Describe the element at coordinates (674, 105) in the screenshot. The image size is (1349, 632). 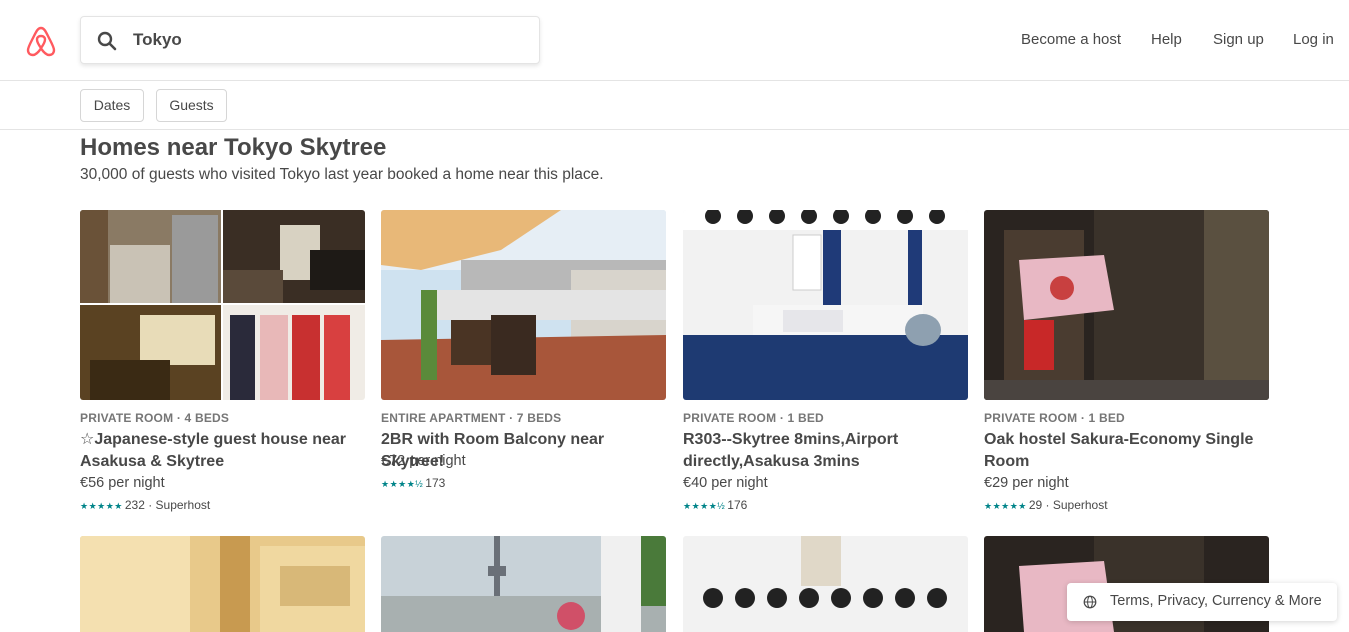
I see `filter-bar: Dates Guests` at that location.